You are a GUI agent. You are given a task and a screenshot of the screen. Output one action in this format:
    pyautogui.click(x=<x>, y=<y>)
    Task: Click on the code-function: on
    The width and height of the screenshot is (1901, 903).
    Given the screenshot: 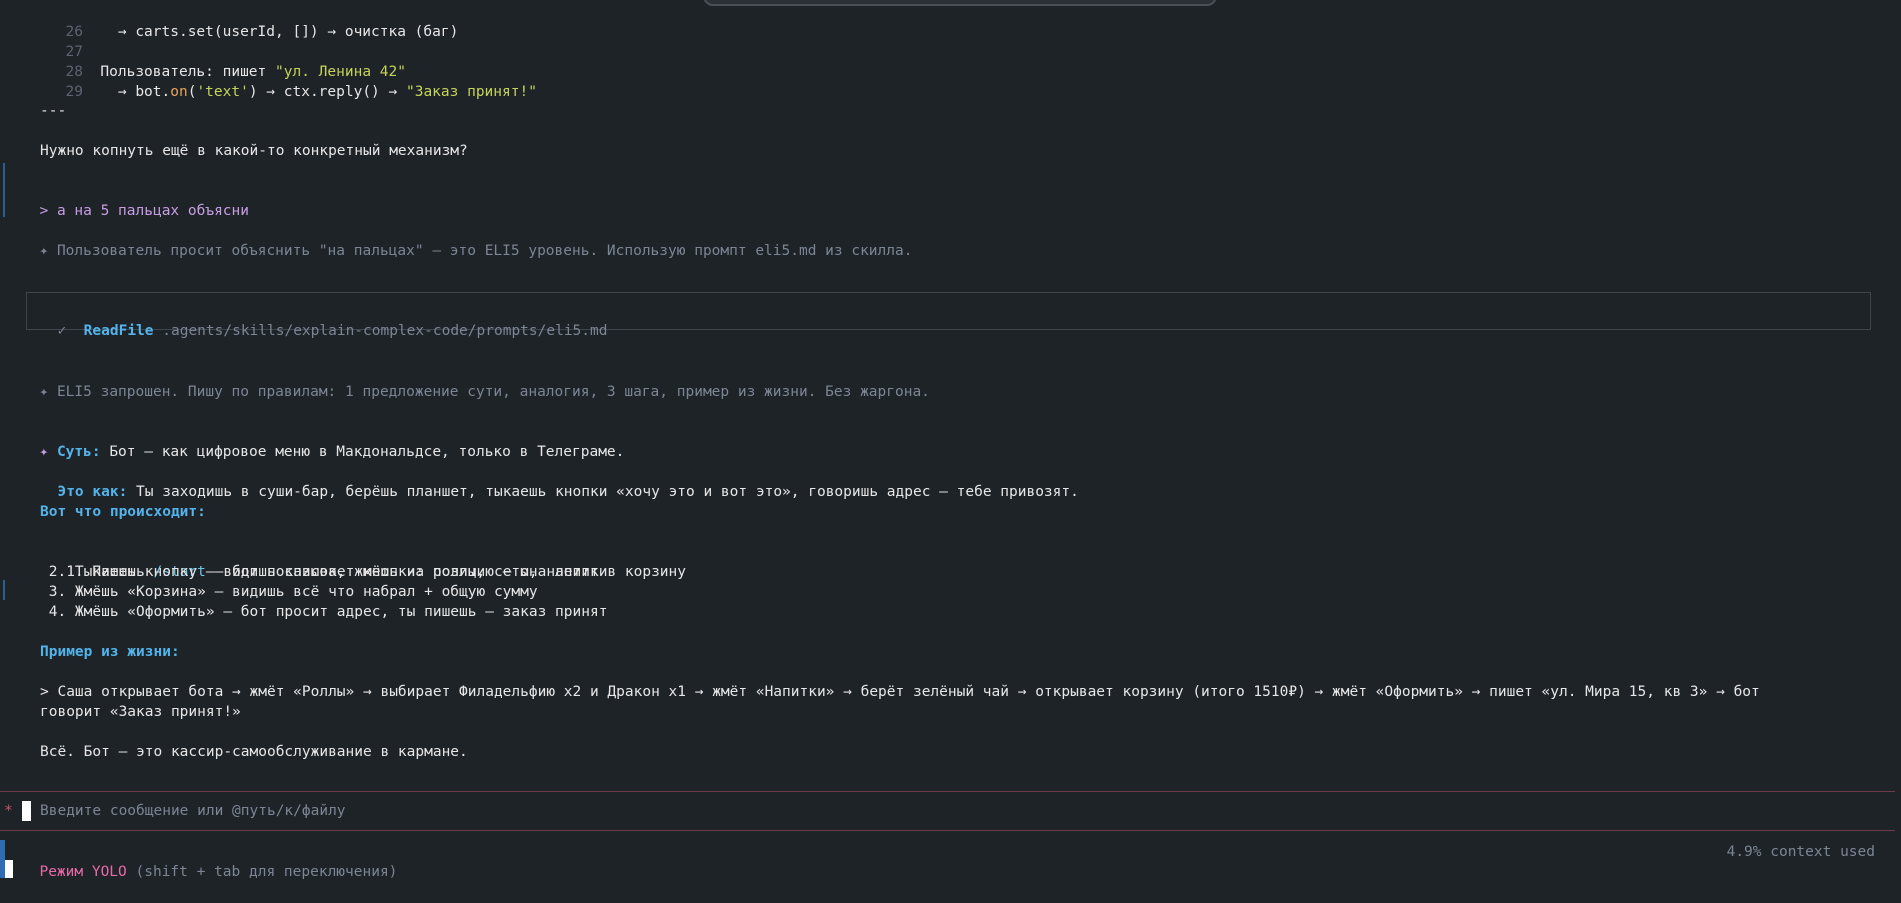 What is the action you would take?
    pyautogui.click(x=179, y=92)
    